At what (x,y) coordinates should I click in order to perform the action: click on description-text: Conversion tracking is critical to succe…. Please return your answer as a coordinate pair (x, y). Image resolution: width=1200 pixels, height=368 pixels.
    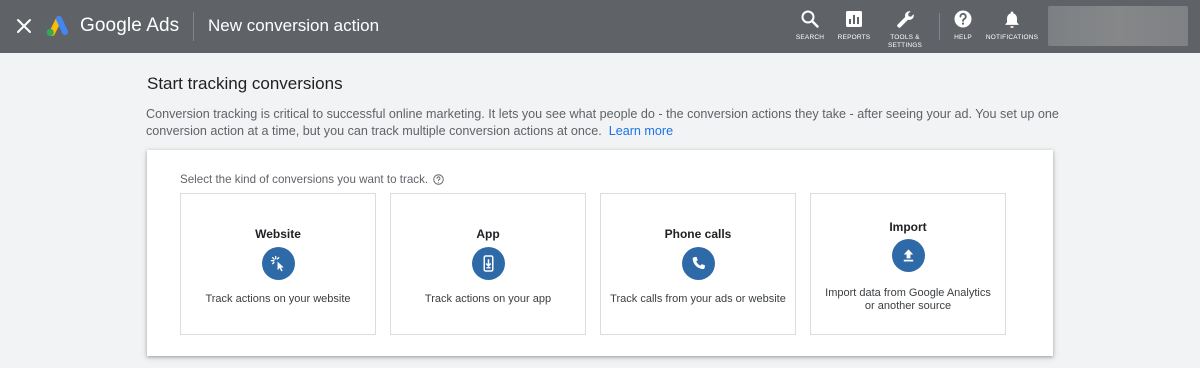
    Looking at the image, I should click on (606, 122).